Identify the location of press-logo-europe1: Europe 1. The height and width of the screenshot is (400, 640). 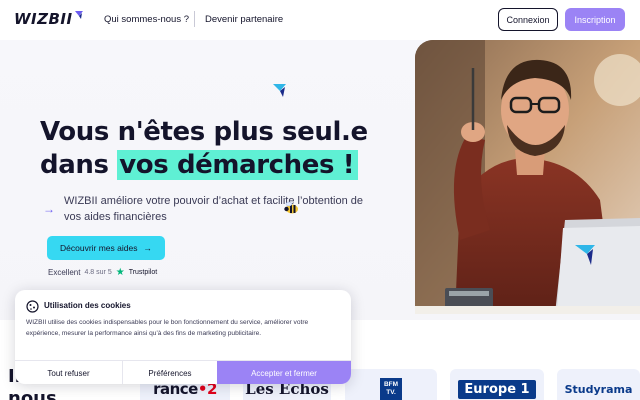
(497, 384).